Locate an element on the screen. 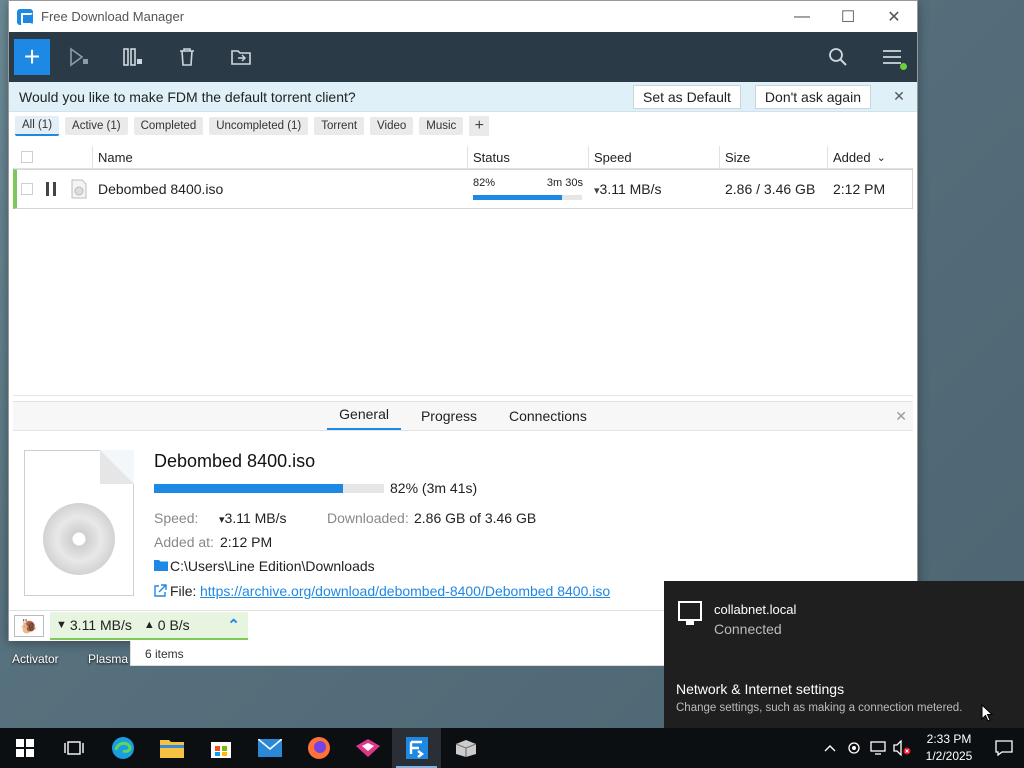 This screenshot has width=1024, height=768. clock-date: 1/2/2025 is located at coordinates (949, 756).